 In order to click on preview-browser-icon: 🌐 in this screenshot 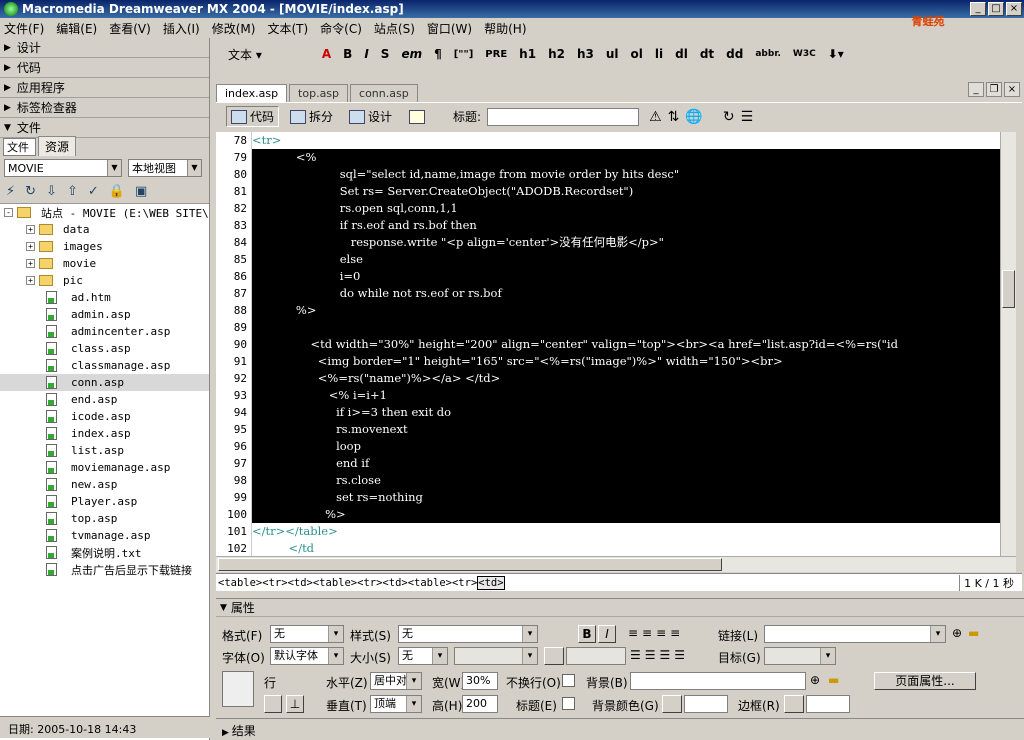, I will do `click(693, 117)`.